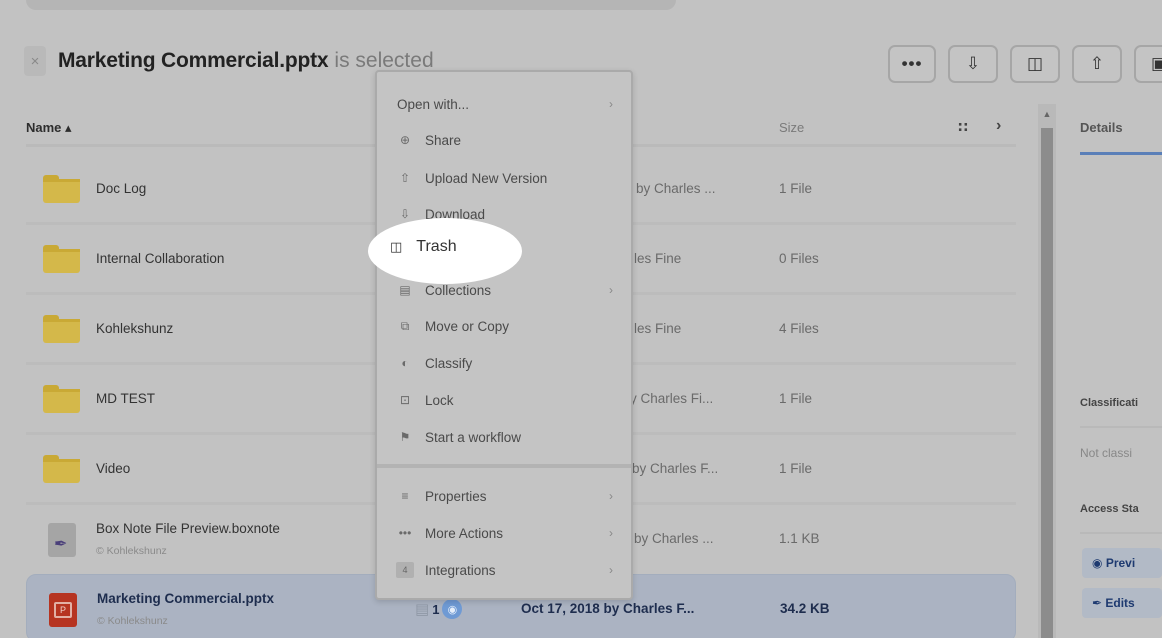 This screenshot has width=1162, height=638. I want to click on collaborator-icon: ◉, so click(452, 609).